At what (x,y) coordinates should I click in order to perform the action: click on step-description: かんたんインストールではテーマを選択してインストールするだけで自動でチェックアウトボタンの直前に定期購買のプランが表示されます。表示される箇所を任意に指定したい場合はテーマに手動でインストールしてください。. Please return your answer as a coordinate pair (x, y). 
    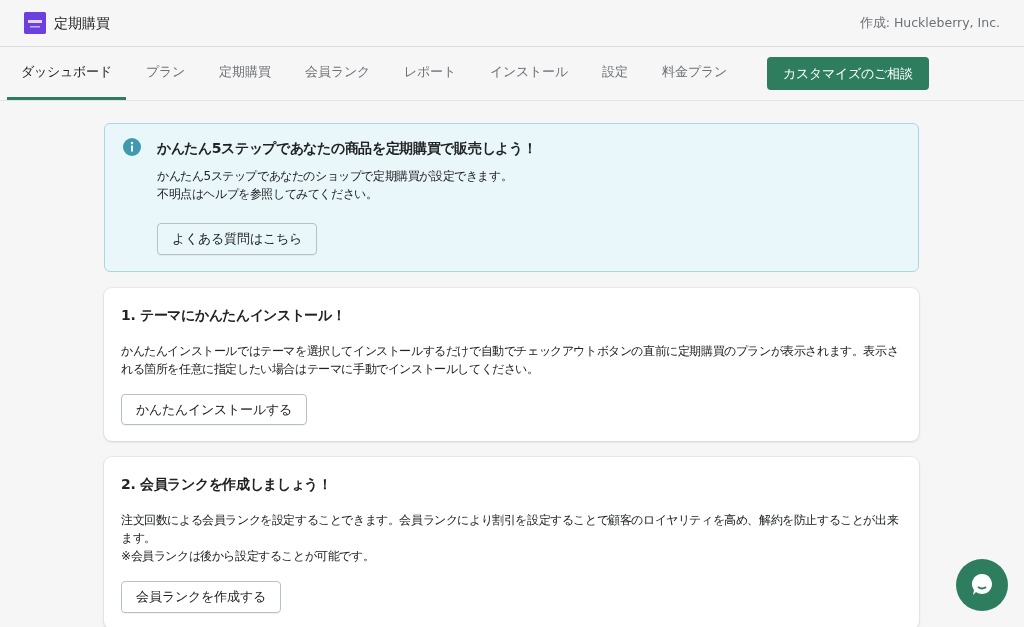
    Looking at the image, I should click on (510, 360).